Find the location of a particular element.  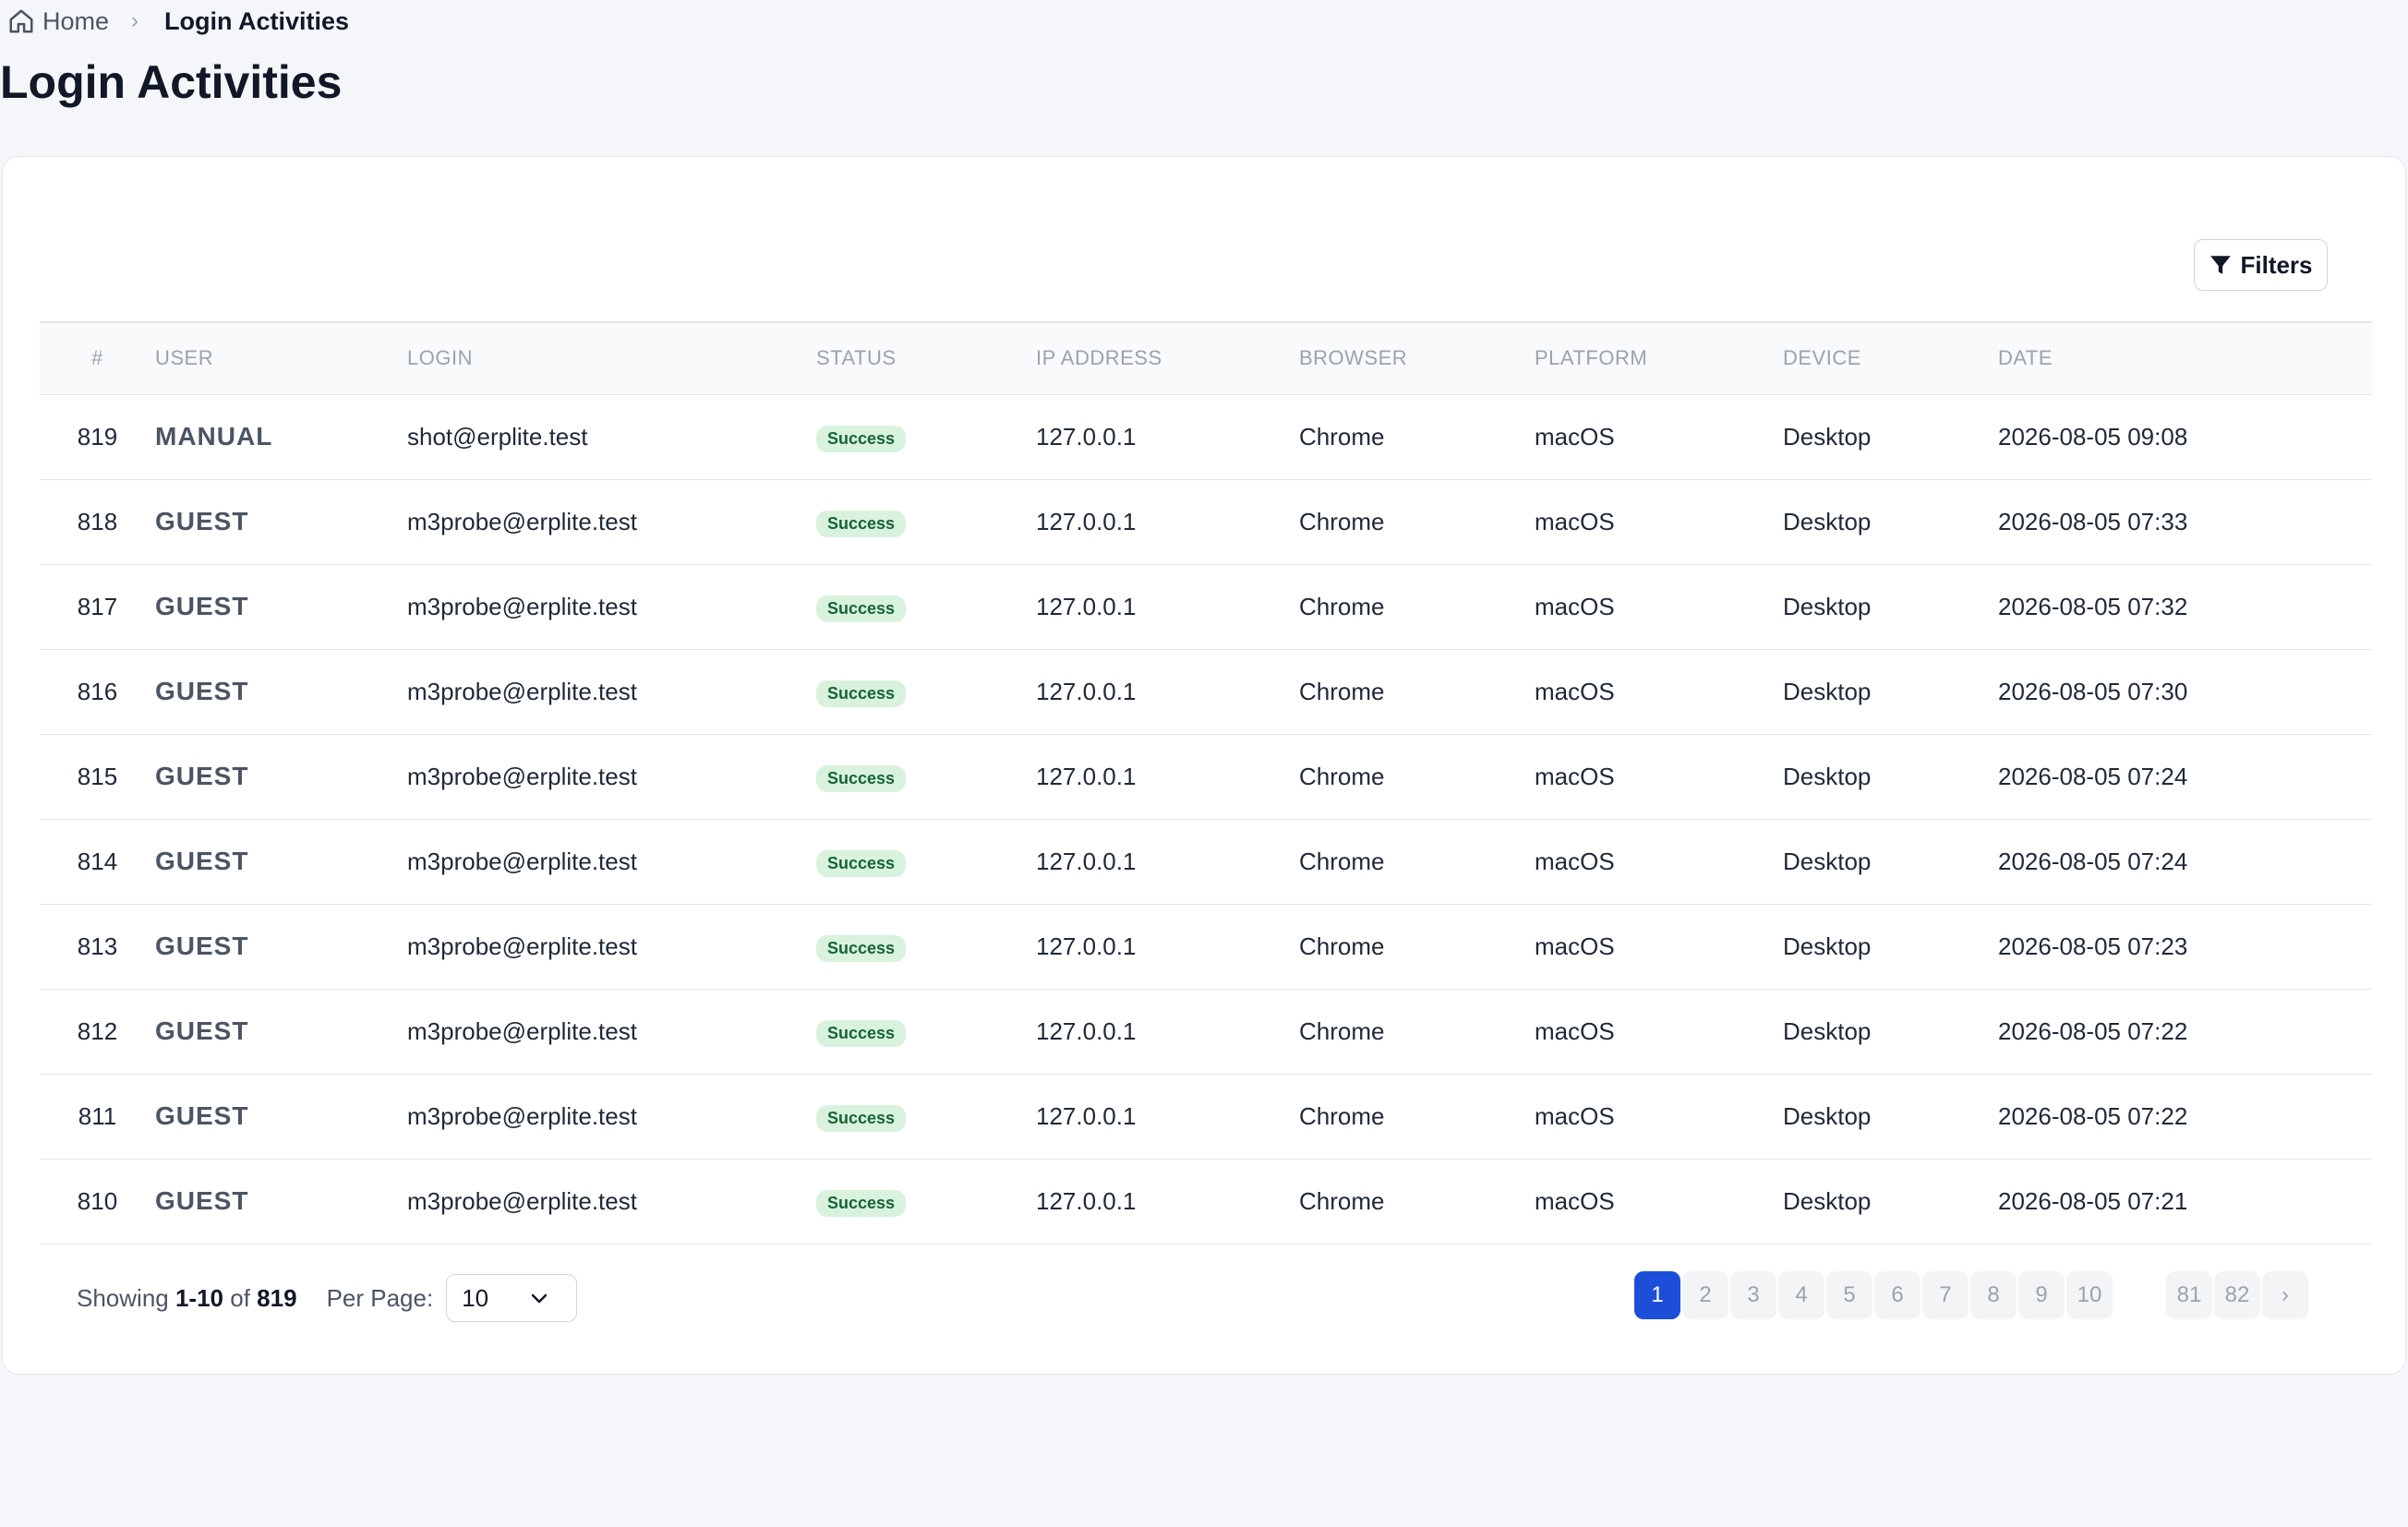

table-footer: Showing 1-10 of 819 Per Page: 10 is located at coordinates (327, 1298).